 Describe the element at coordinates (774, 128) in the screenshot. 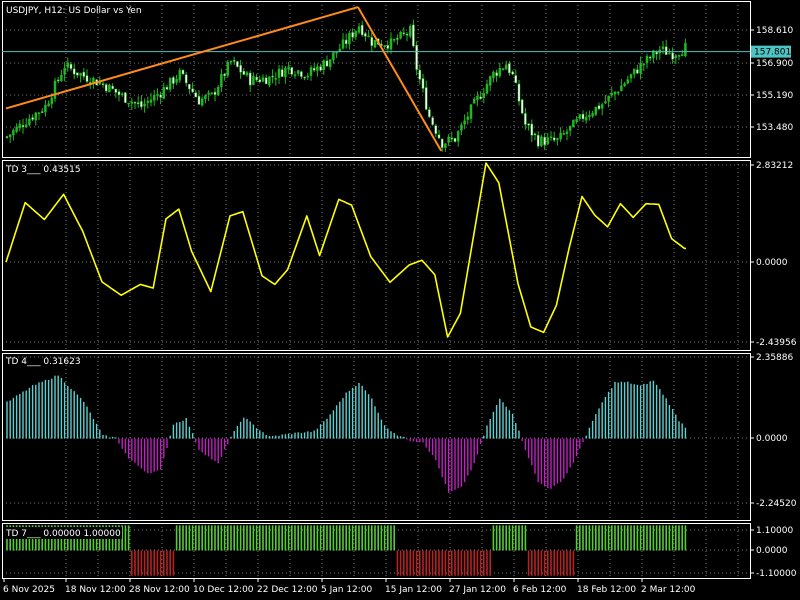

I see `y-tick-label: 153.480` at that location.